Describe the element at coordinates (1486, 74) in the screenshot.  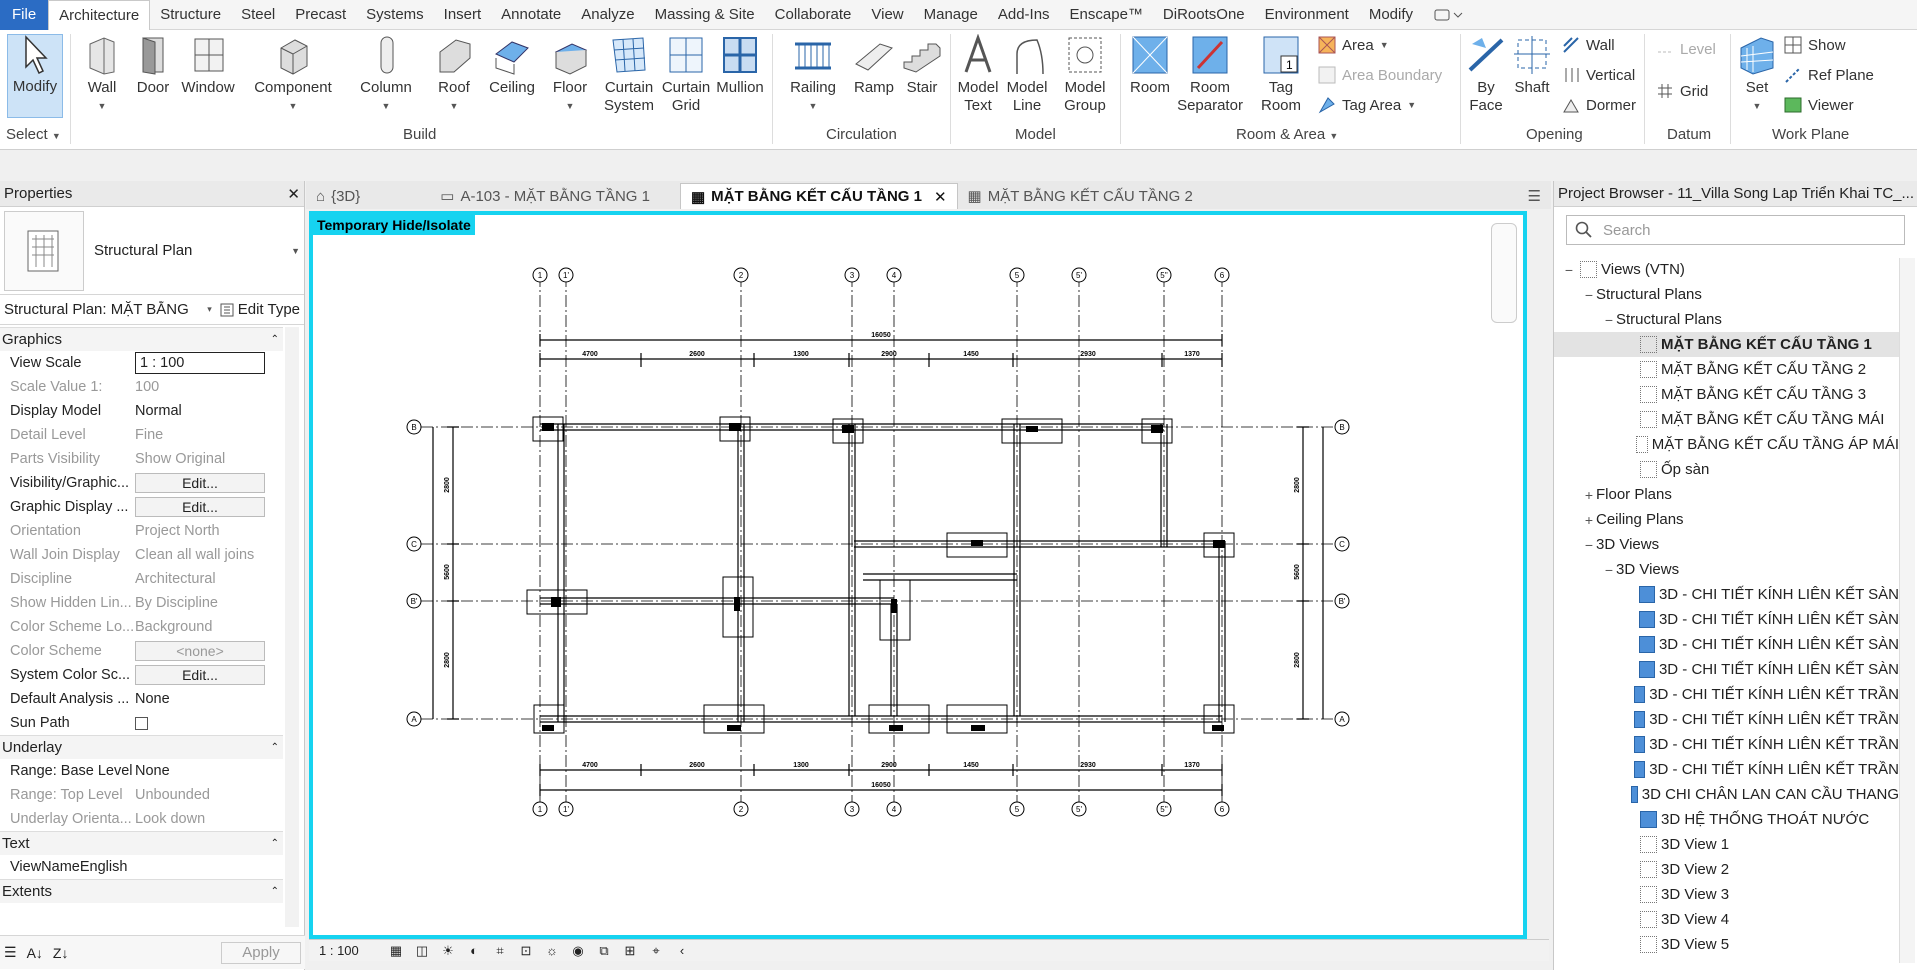
I see `by-face-button: By Face` at that location.